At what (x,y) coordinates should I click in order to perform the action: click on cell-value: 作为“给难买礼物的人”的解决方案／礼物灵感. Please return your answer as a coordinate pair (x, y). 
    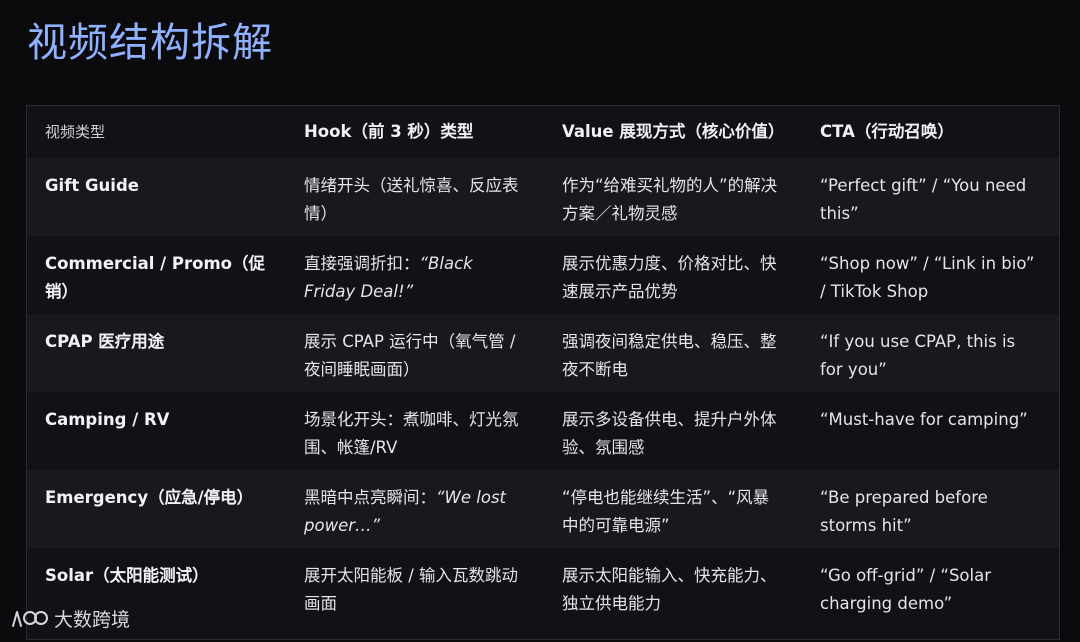
    Looking at the image, I should click on (670, 199).